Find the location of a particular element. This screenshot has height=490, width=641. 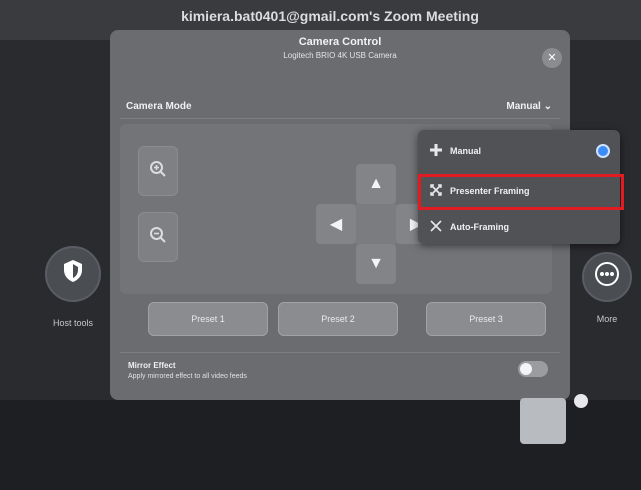

mirror-effect-toggle is located at coordinates (533, 369).